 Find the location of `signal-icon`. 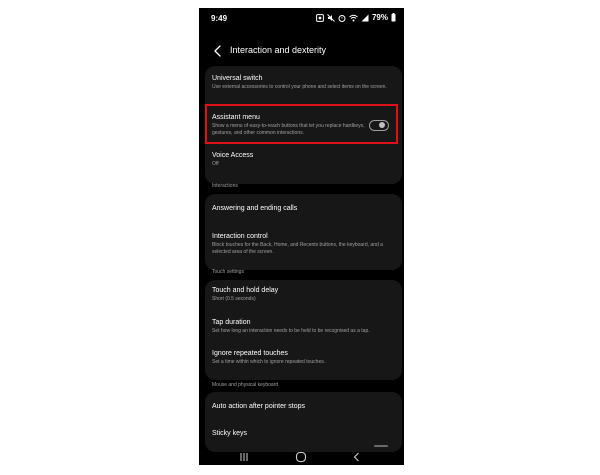

signal-icon is located at coordinates (365, 17).